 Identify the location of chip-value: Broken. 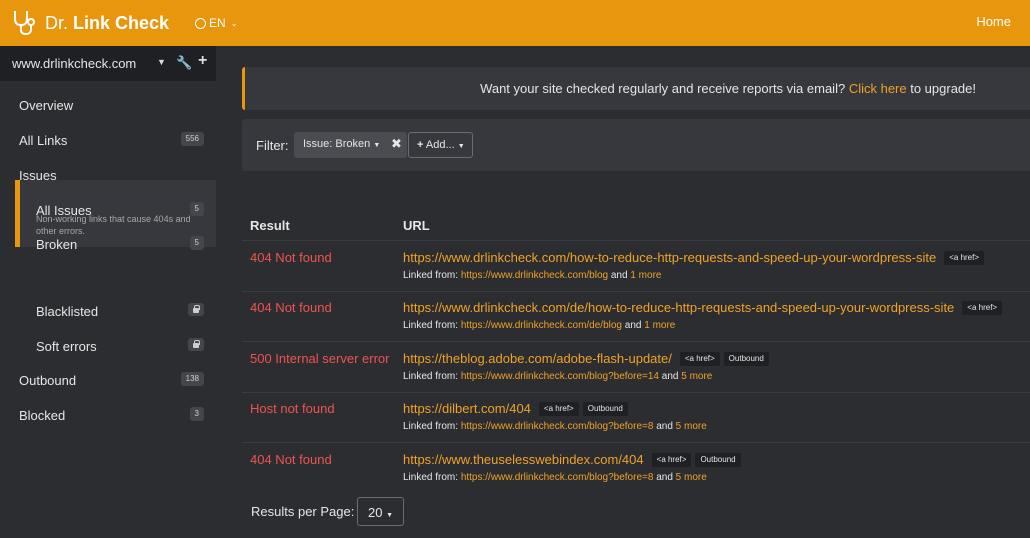
(353, 144).